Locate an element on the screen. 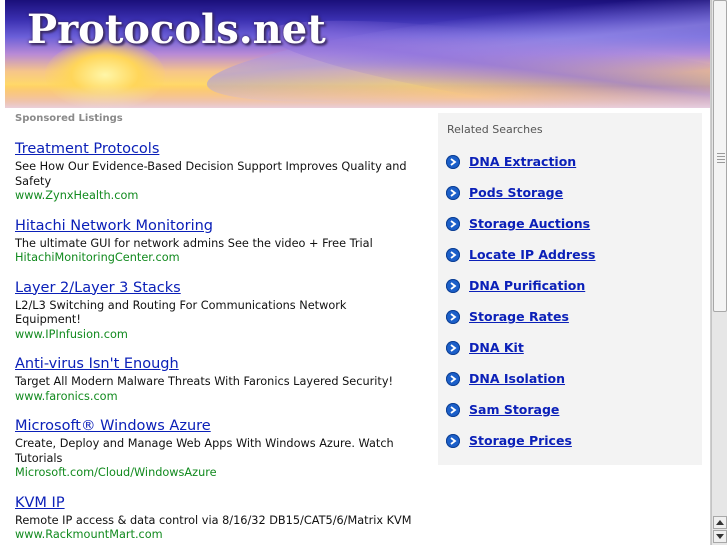 This screenshot has width=727, height=545. related-search-link: Pods Storage is located at coordinates (516, 193).